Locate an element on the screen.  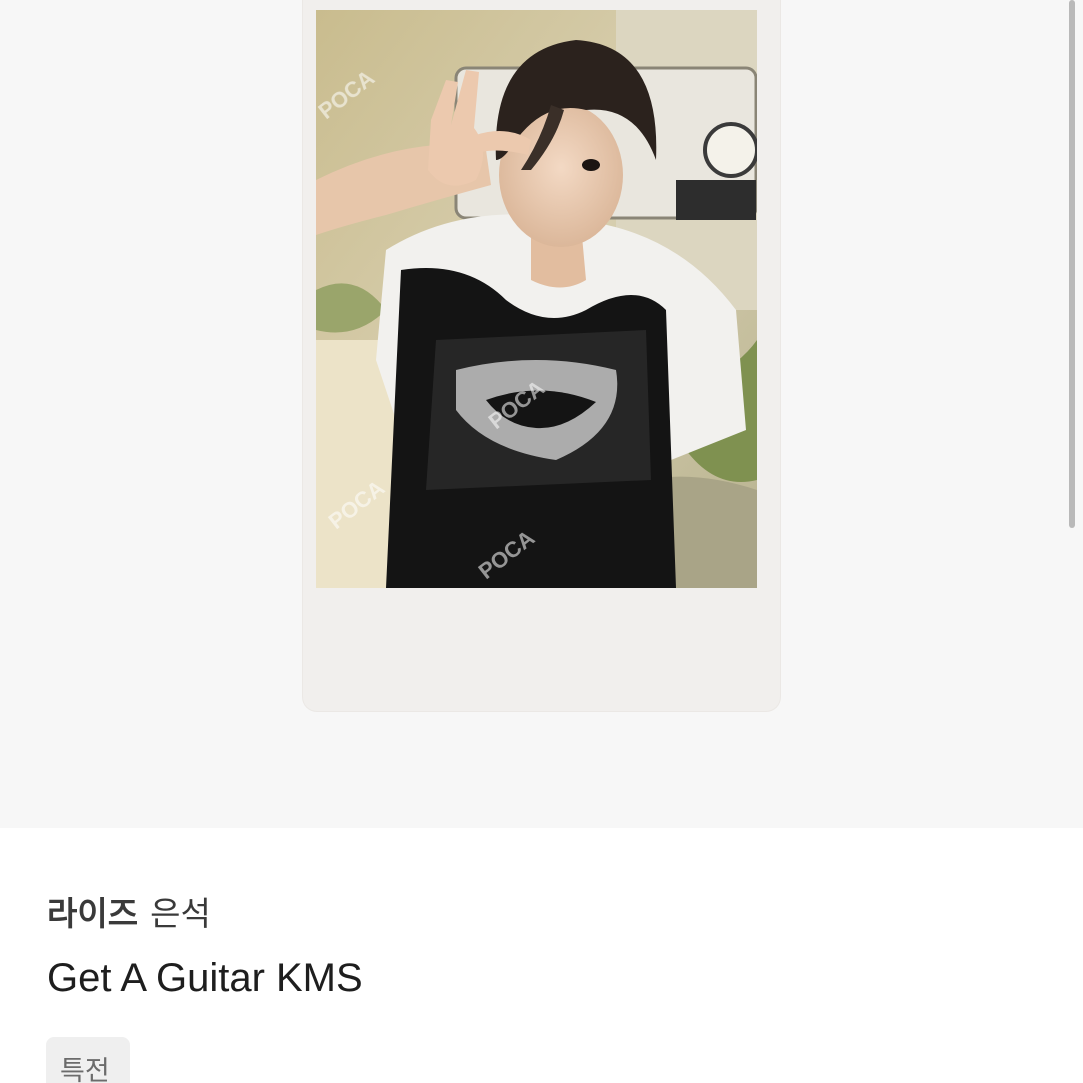
artist-line: 라이즈 은석 is located at coordinates (129, 914).